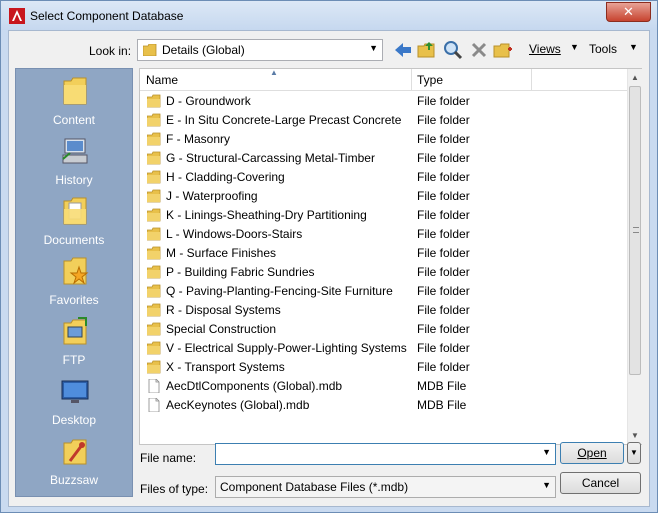  Describe the element at coordinates (203, 50) in the screenshot. I see `look-in-value: Details (Global)` at that location.